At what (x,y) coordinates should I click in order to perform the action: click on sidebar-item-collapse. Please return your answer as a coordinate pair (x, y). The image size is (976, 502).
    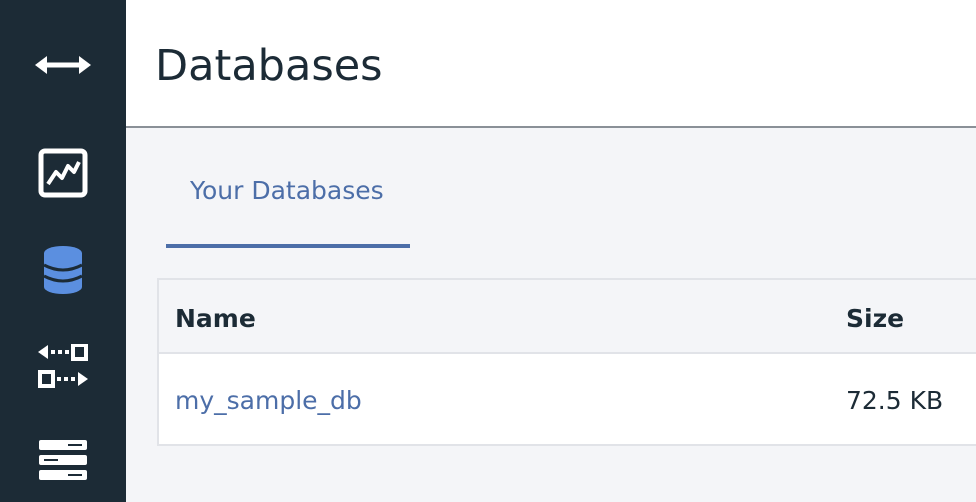
    Looking at the image, I should click on (63, 65).